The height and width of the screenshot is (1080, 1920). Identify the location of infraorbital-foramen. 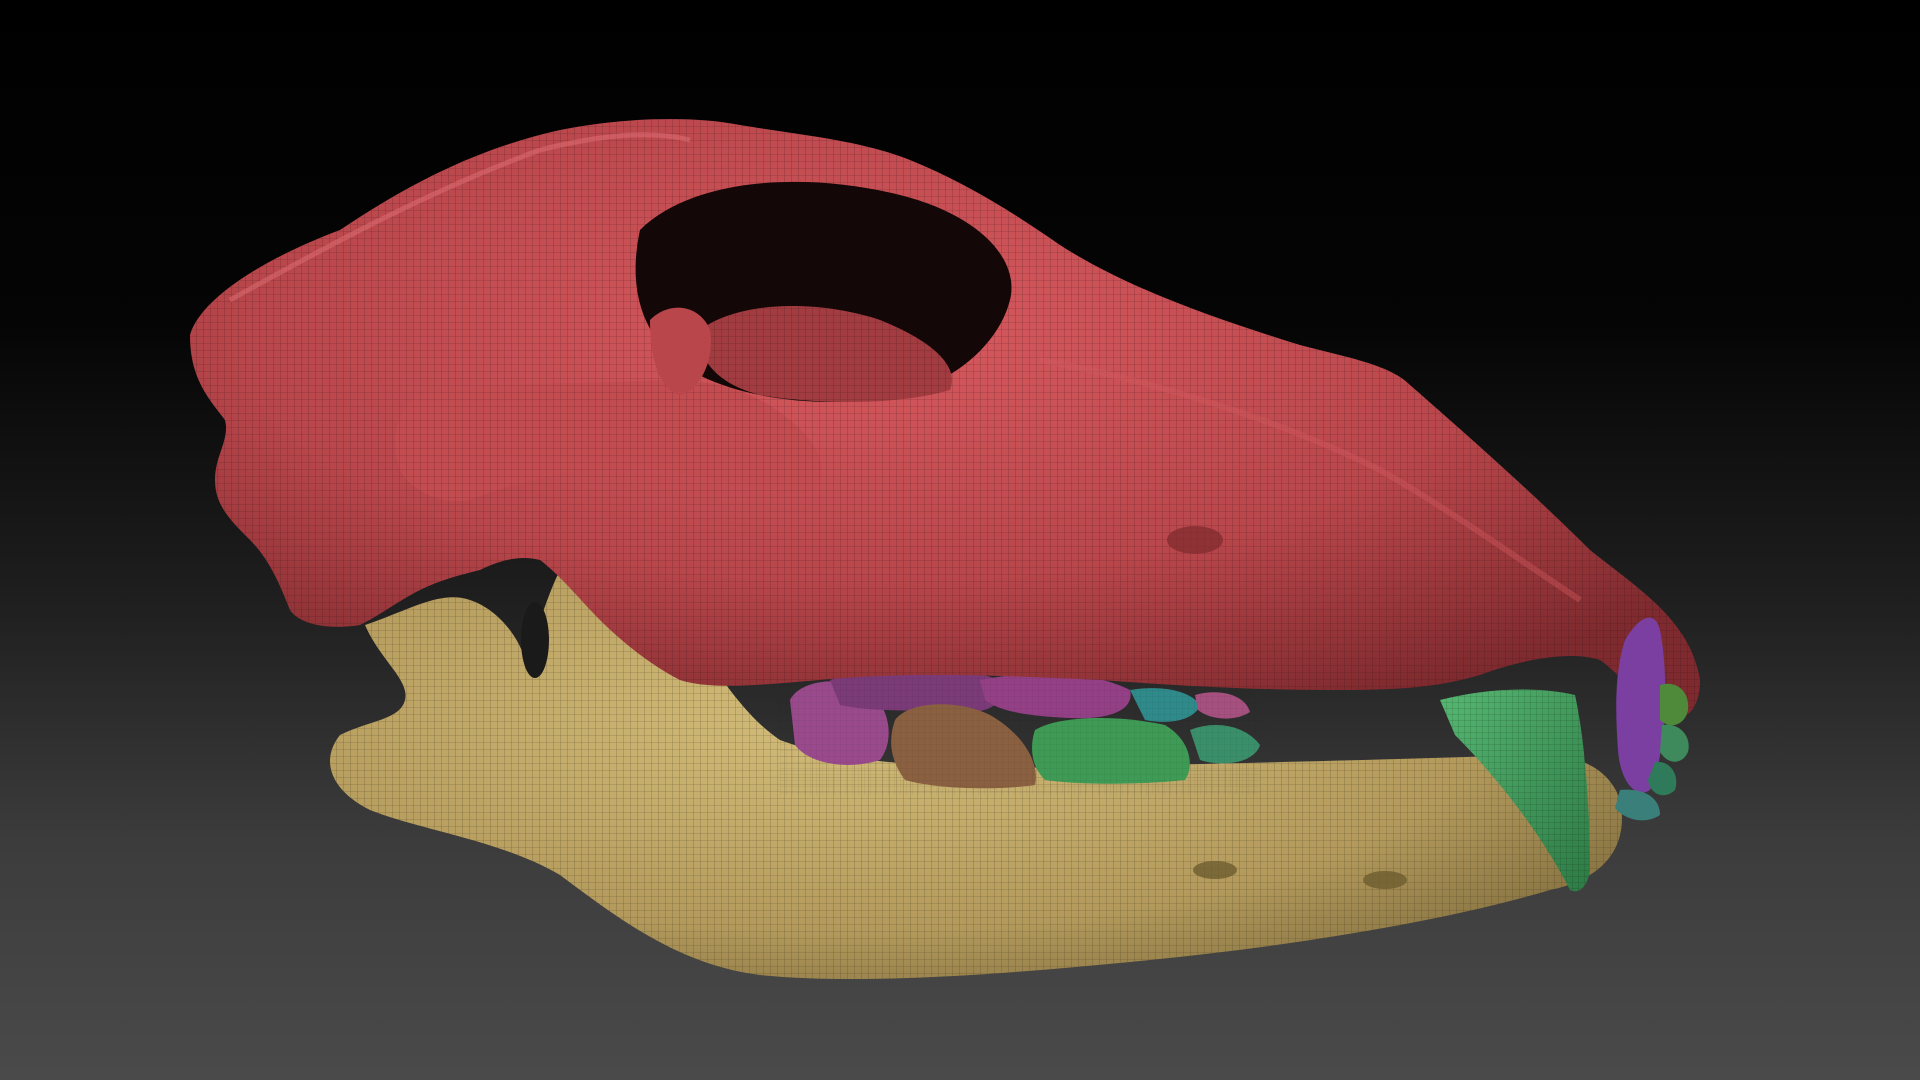
(1195, 540).